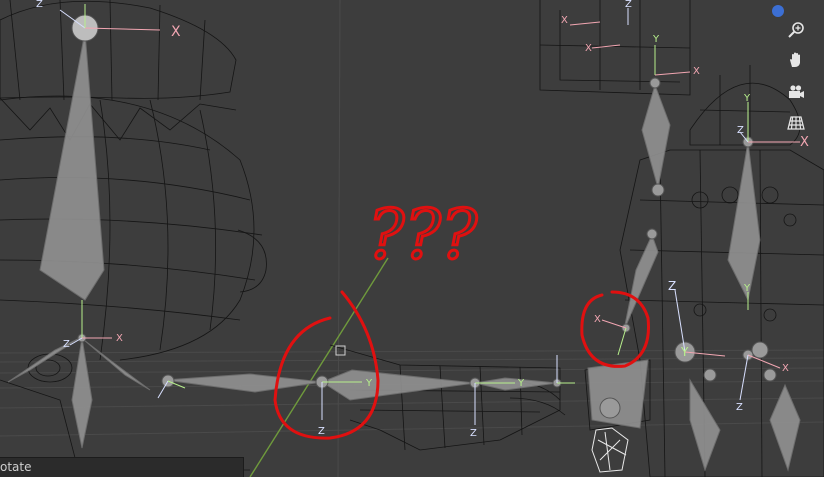 This screenshot has width=824, height=477. I want to click on red-circle-right, so click(615, 329).